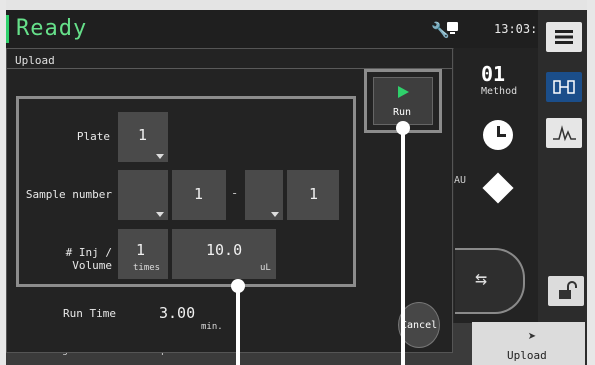 This screenshot has height=365, width=595. I want to click on callout-line-run, so click(403, 246).